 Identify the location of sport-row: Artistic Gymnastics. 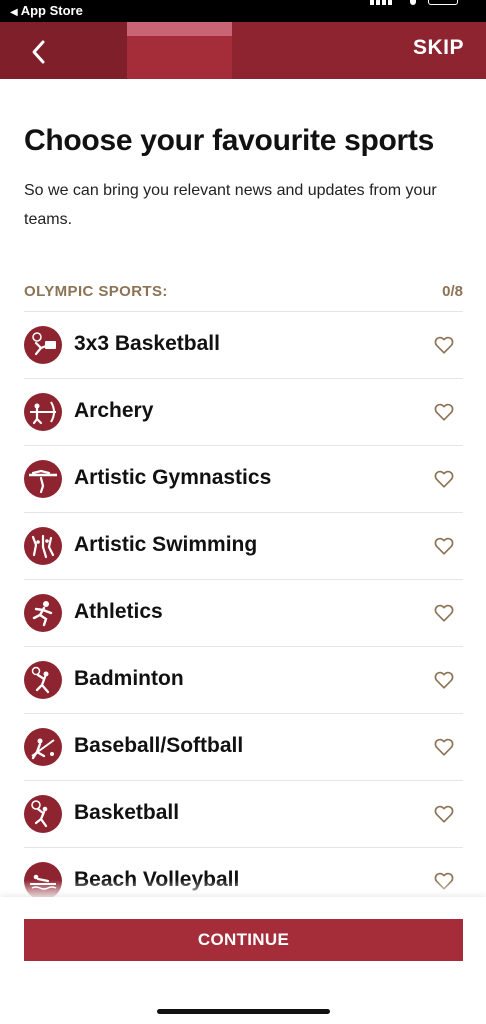
(243, 478).